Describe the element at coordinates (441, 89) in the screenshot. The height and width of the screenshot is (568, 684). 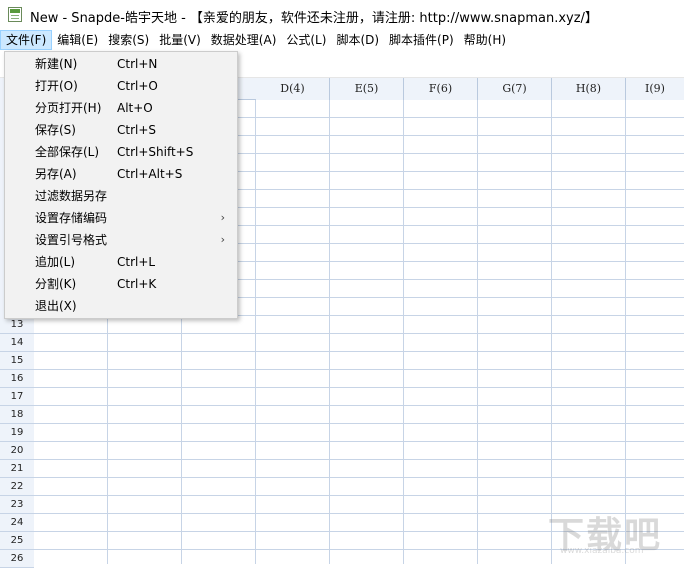
I see `column-header-f: F(6)` at that location.